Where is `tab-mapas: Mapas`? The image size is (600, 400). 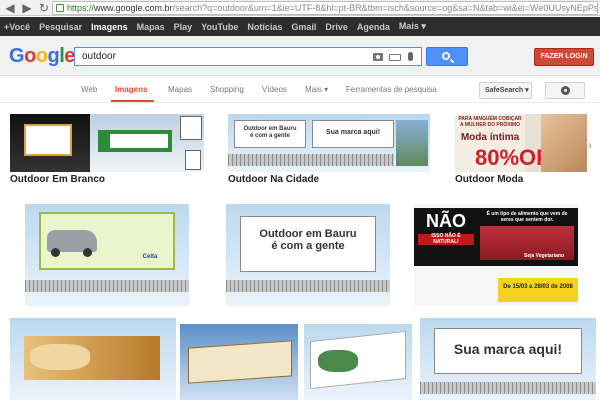
tab-mapas: Mapas is located at coordinates (180, 89).